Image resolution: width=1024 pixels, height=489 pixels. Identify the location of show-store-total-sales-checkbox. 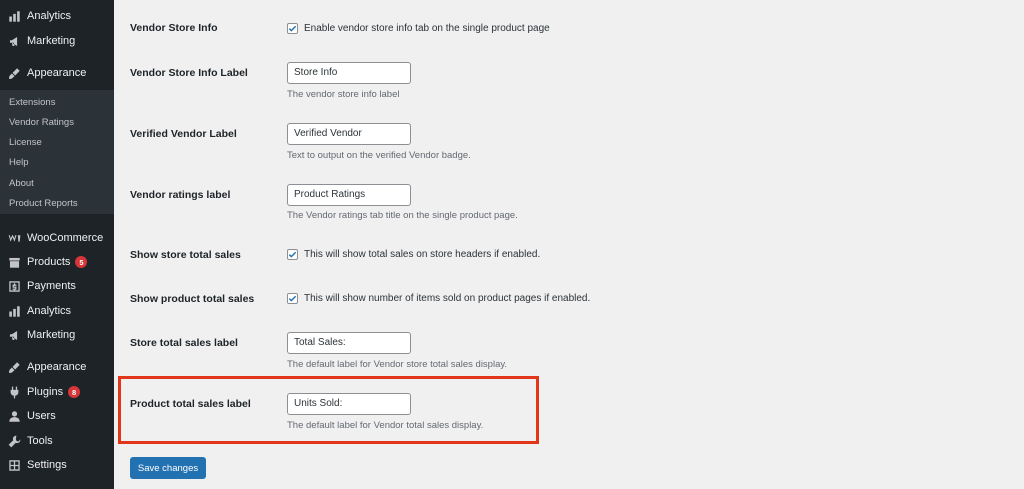
(292, 254).